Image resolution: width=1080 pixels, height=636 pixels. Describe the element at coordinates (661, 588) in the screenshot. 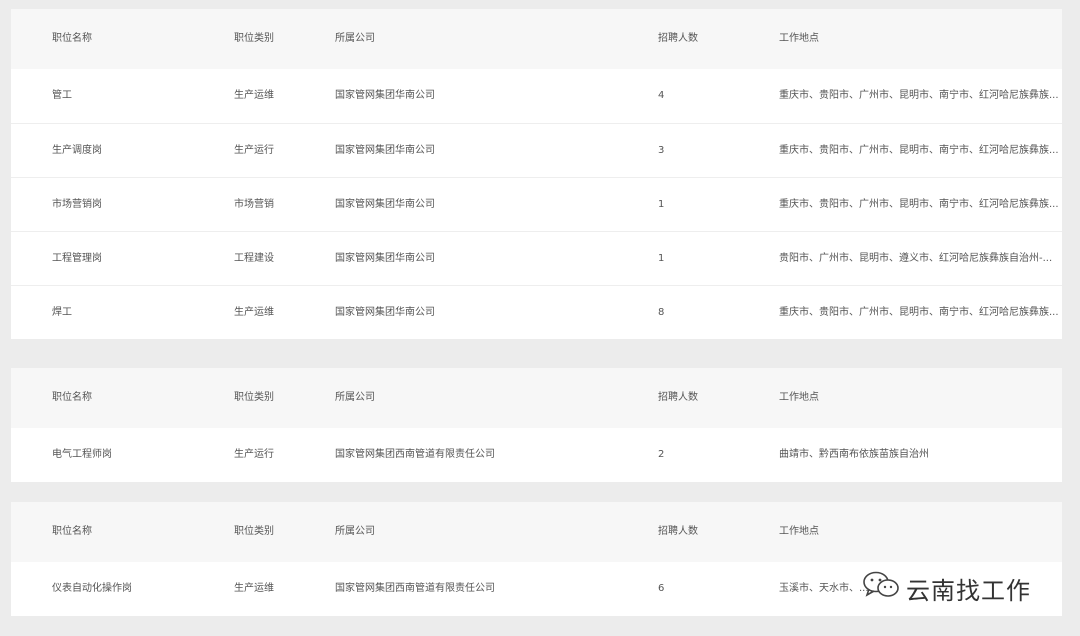

I see `headcount: 6` at that location.